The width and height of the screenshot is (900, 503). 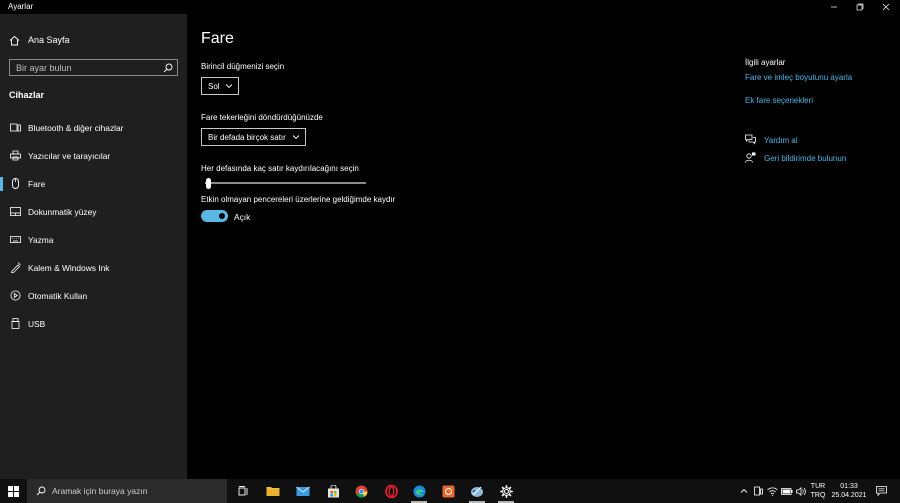 What do you see at coordinates (93, 184) in the screenshot?
I see `sidebar-item-mouse: Fare` at bounding box center [93, 184].